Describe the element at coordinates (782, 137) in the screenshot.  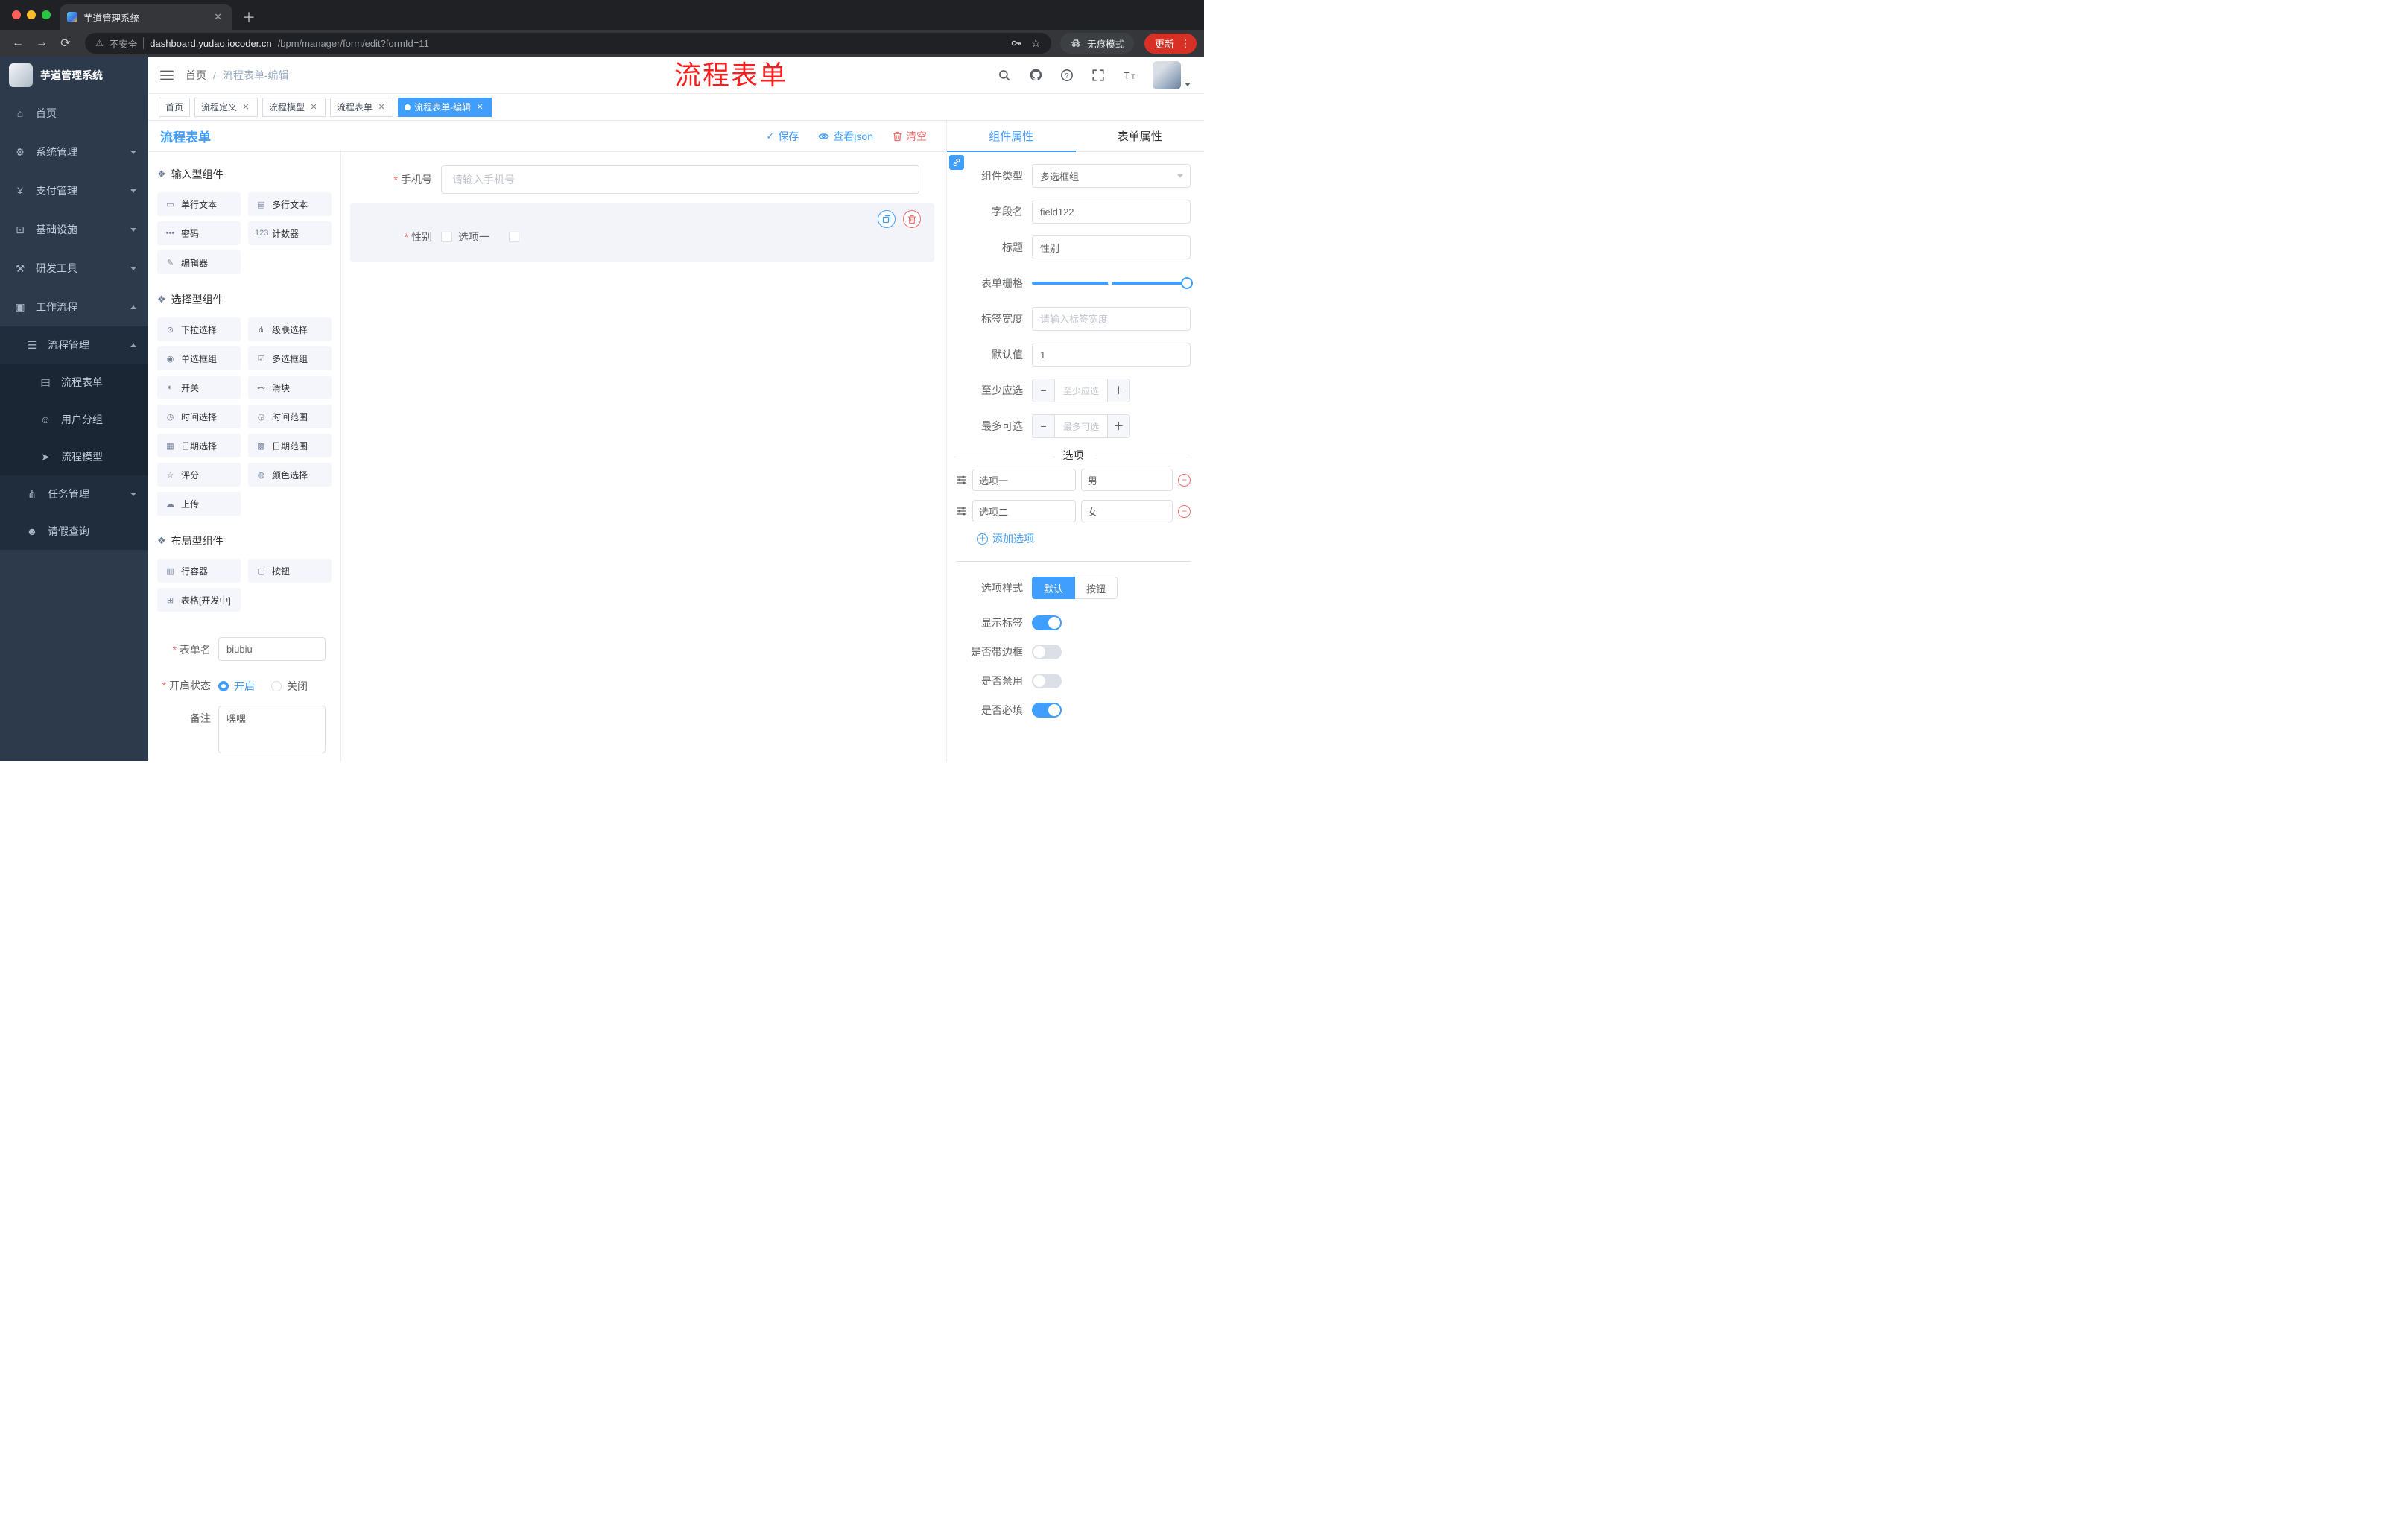
I see `save-button: ✓ 保存` at that location.